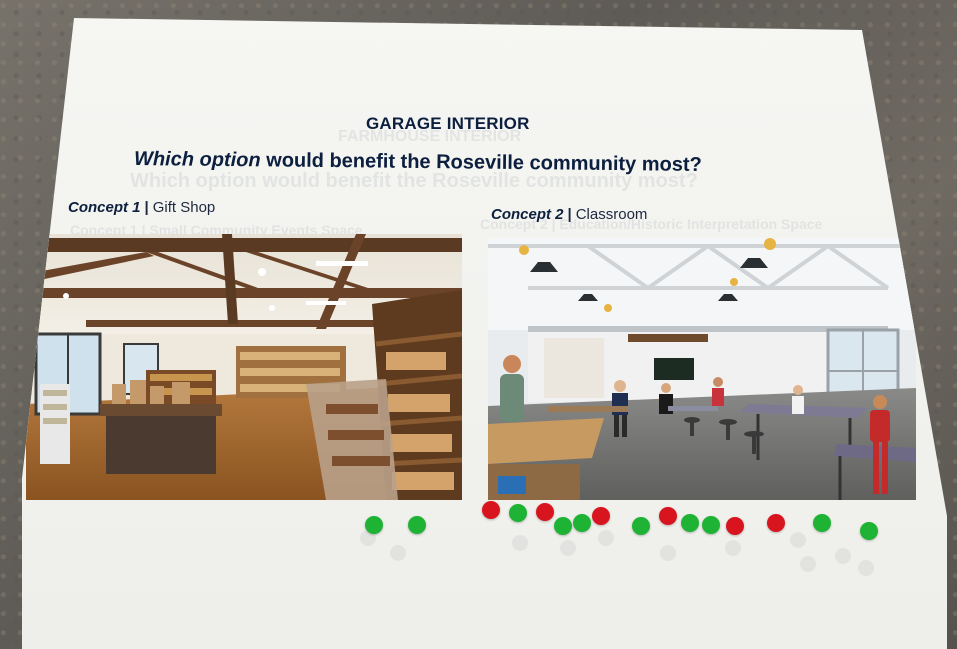 This screenshot has height=649, width=957. What do you see at coordinates (184, 207) in the screenshot?
I see `concept-1-name: Gift Shop` at bounding box center [184, 207].